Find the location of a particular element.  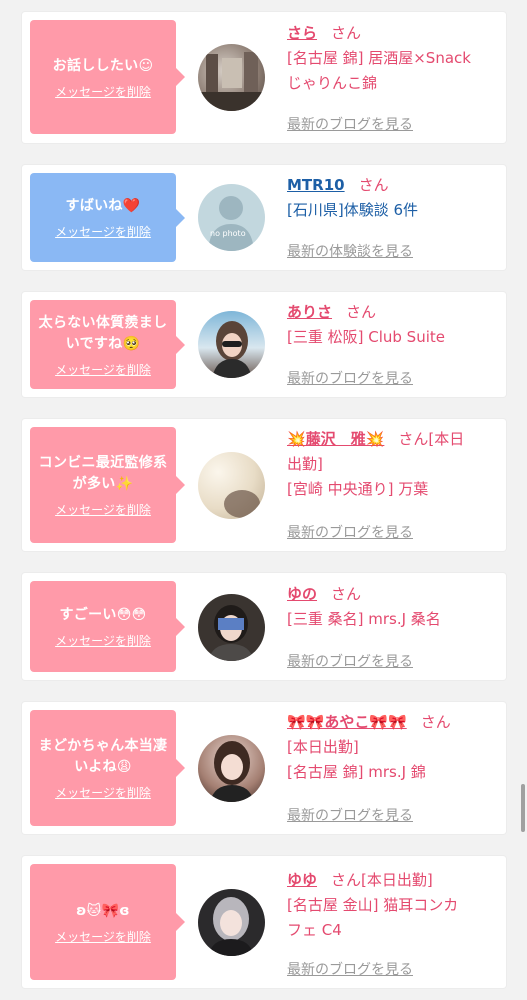

profile-info: 🎀🎀あやこ🎀🎀 さん [本日出勤] [名古屋 錦] mrs.J 錦 is located at coordinates (393, 747).